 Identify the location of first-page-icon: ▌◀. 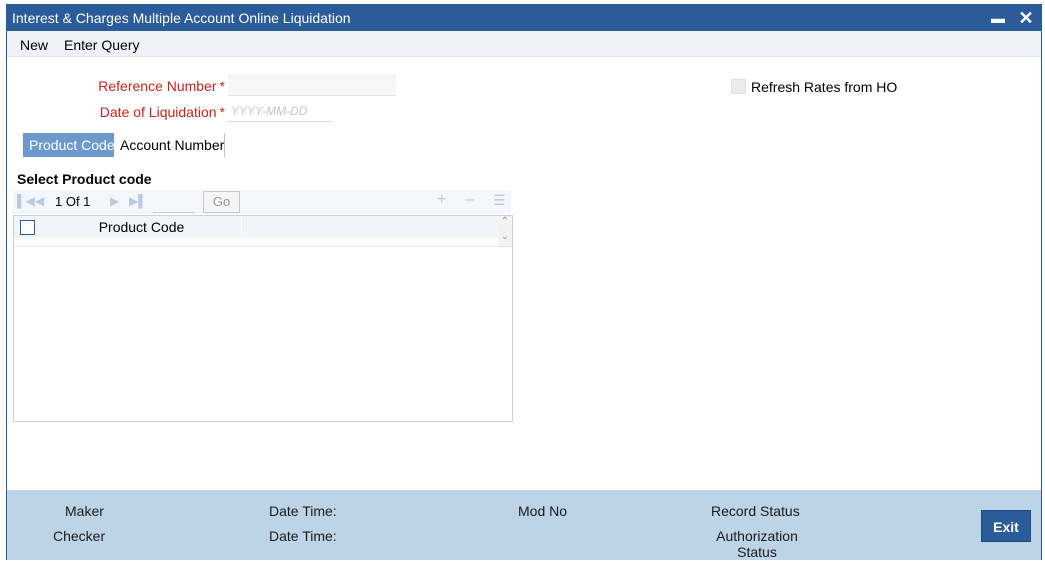
(26, 201).